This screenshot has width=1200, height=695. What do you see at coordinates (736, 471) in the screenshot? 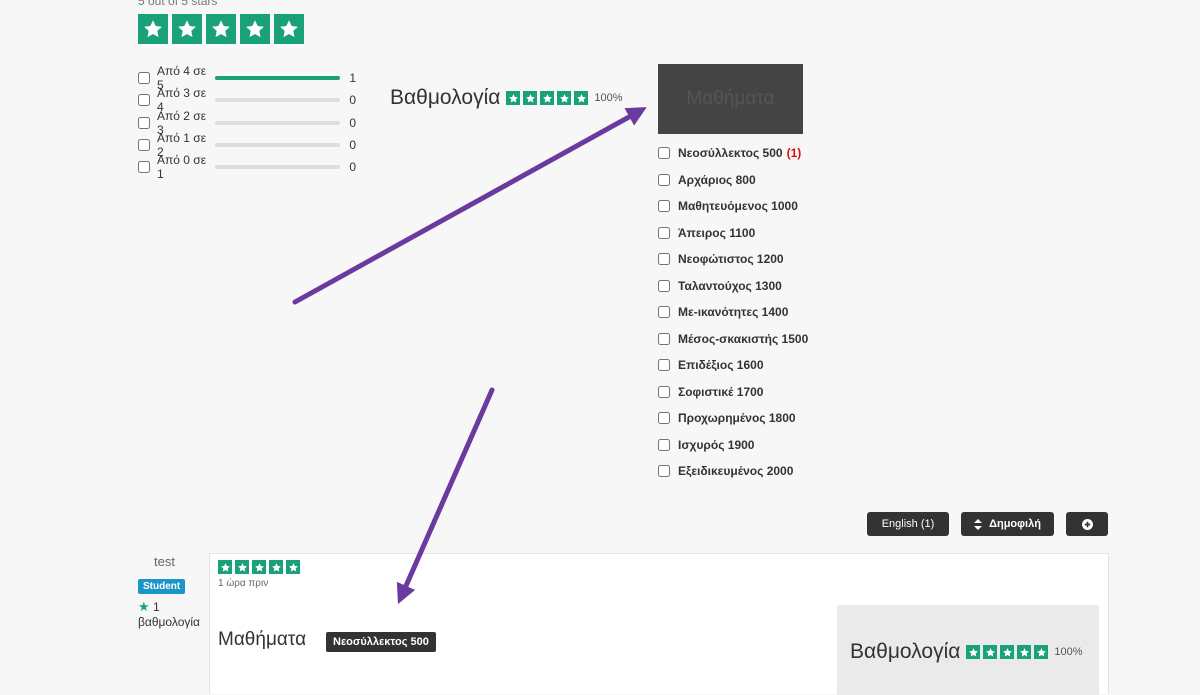
I see `course-label: Εξειδικευμένος 2000` at bounding box center [736, 471].